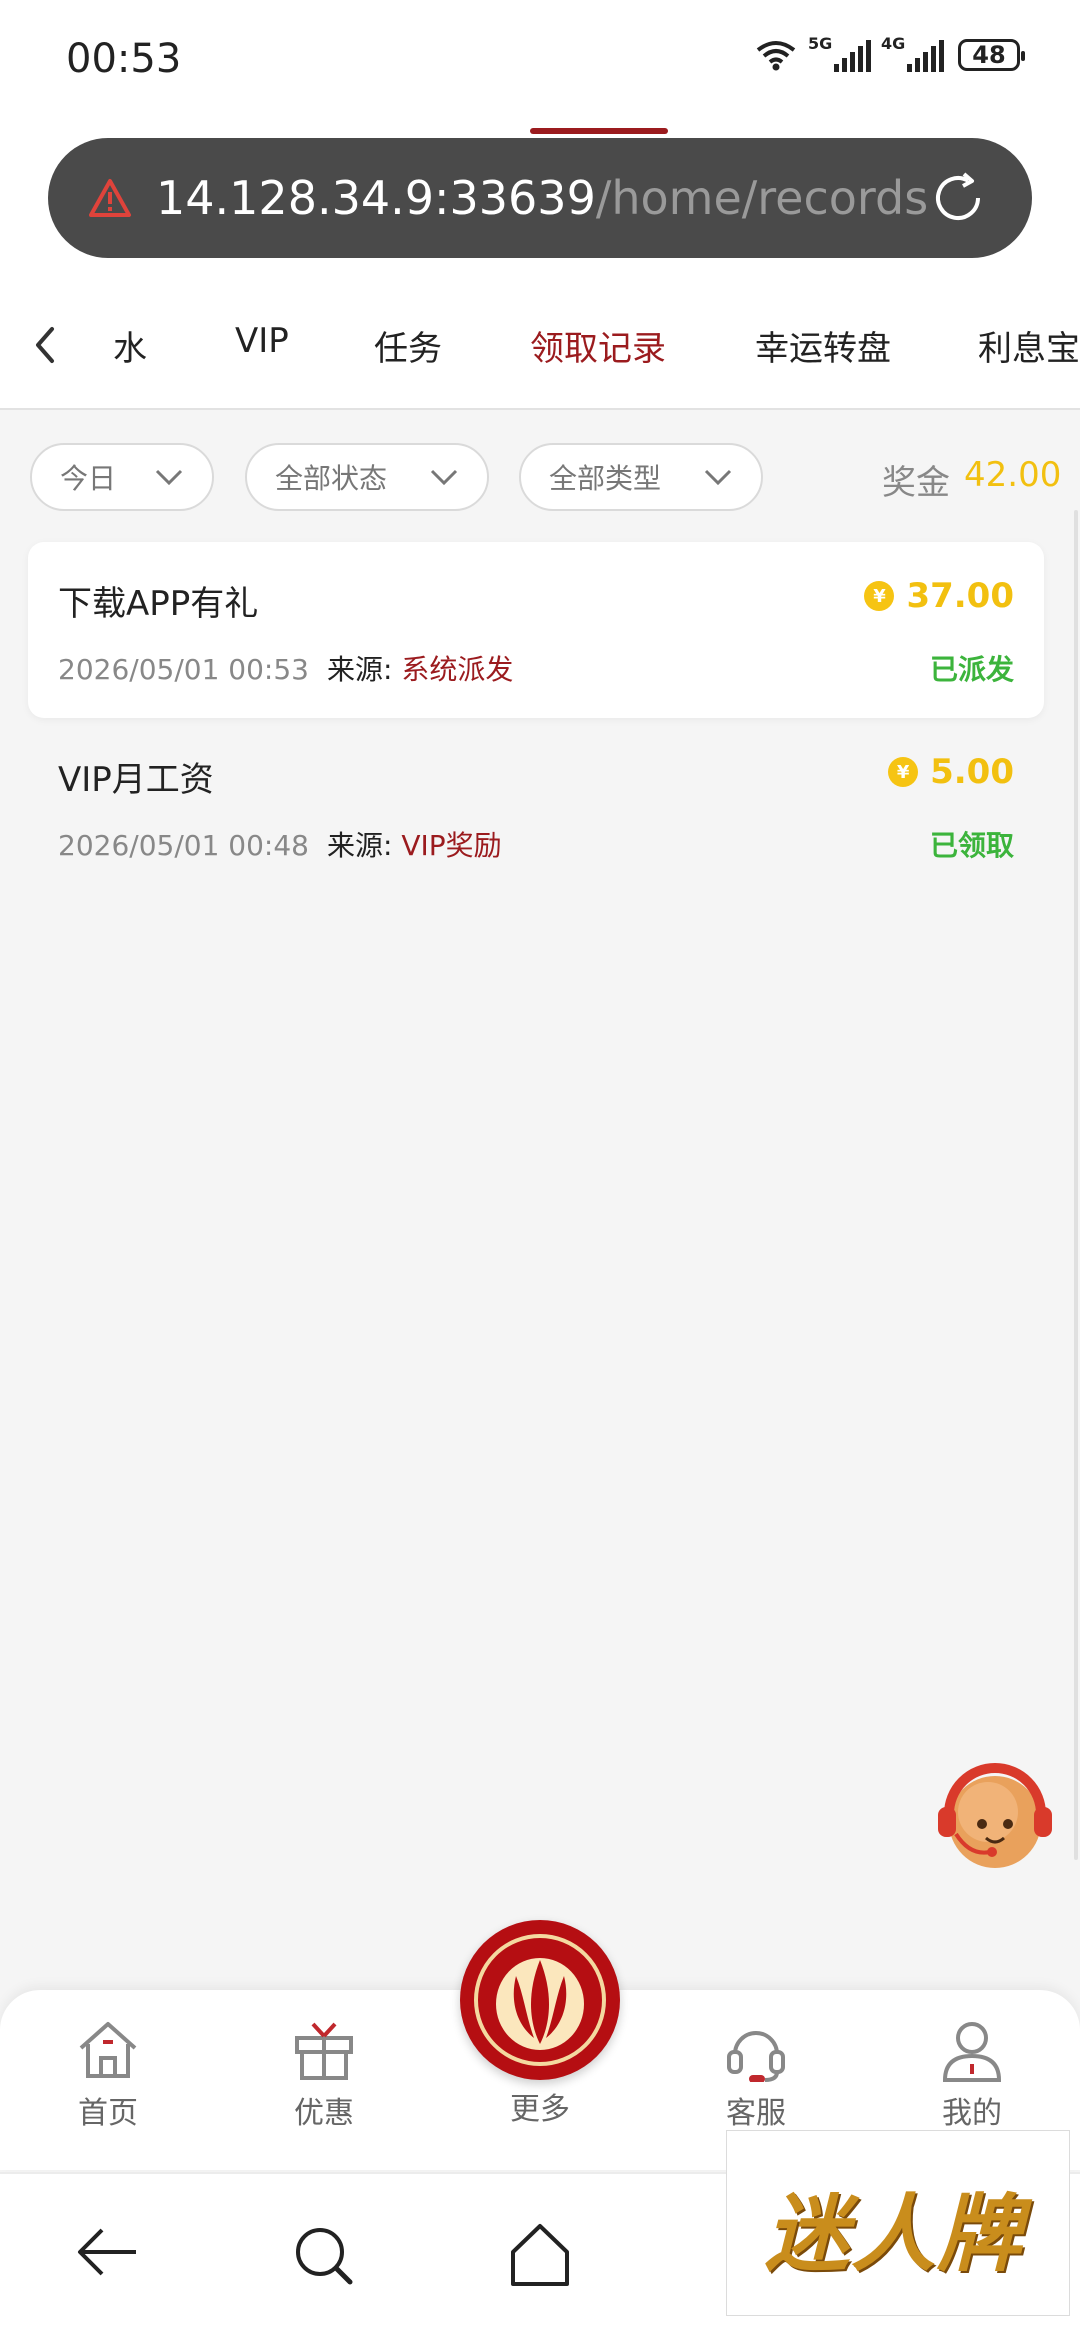 Image resolution: width=1080 pixels, height=2340 pixels. Describe the element at coordinates (183, 669) in the screenshot. I see `record-datetime: 2026/05/01 00:53` at that location.